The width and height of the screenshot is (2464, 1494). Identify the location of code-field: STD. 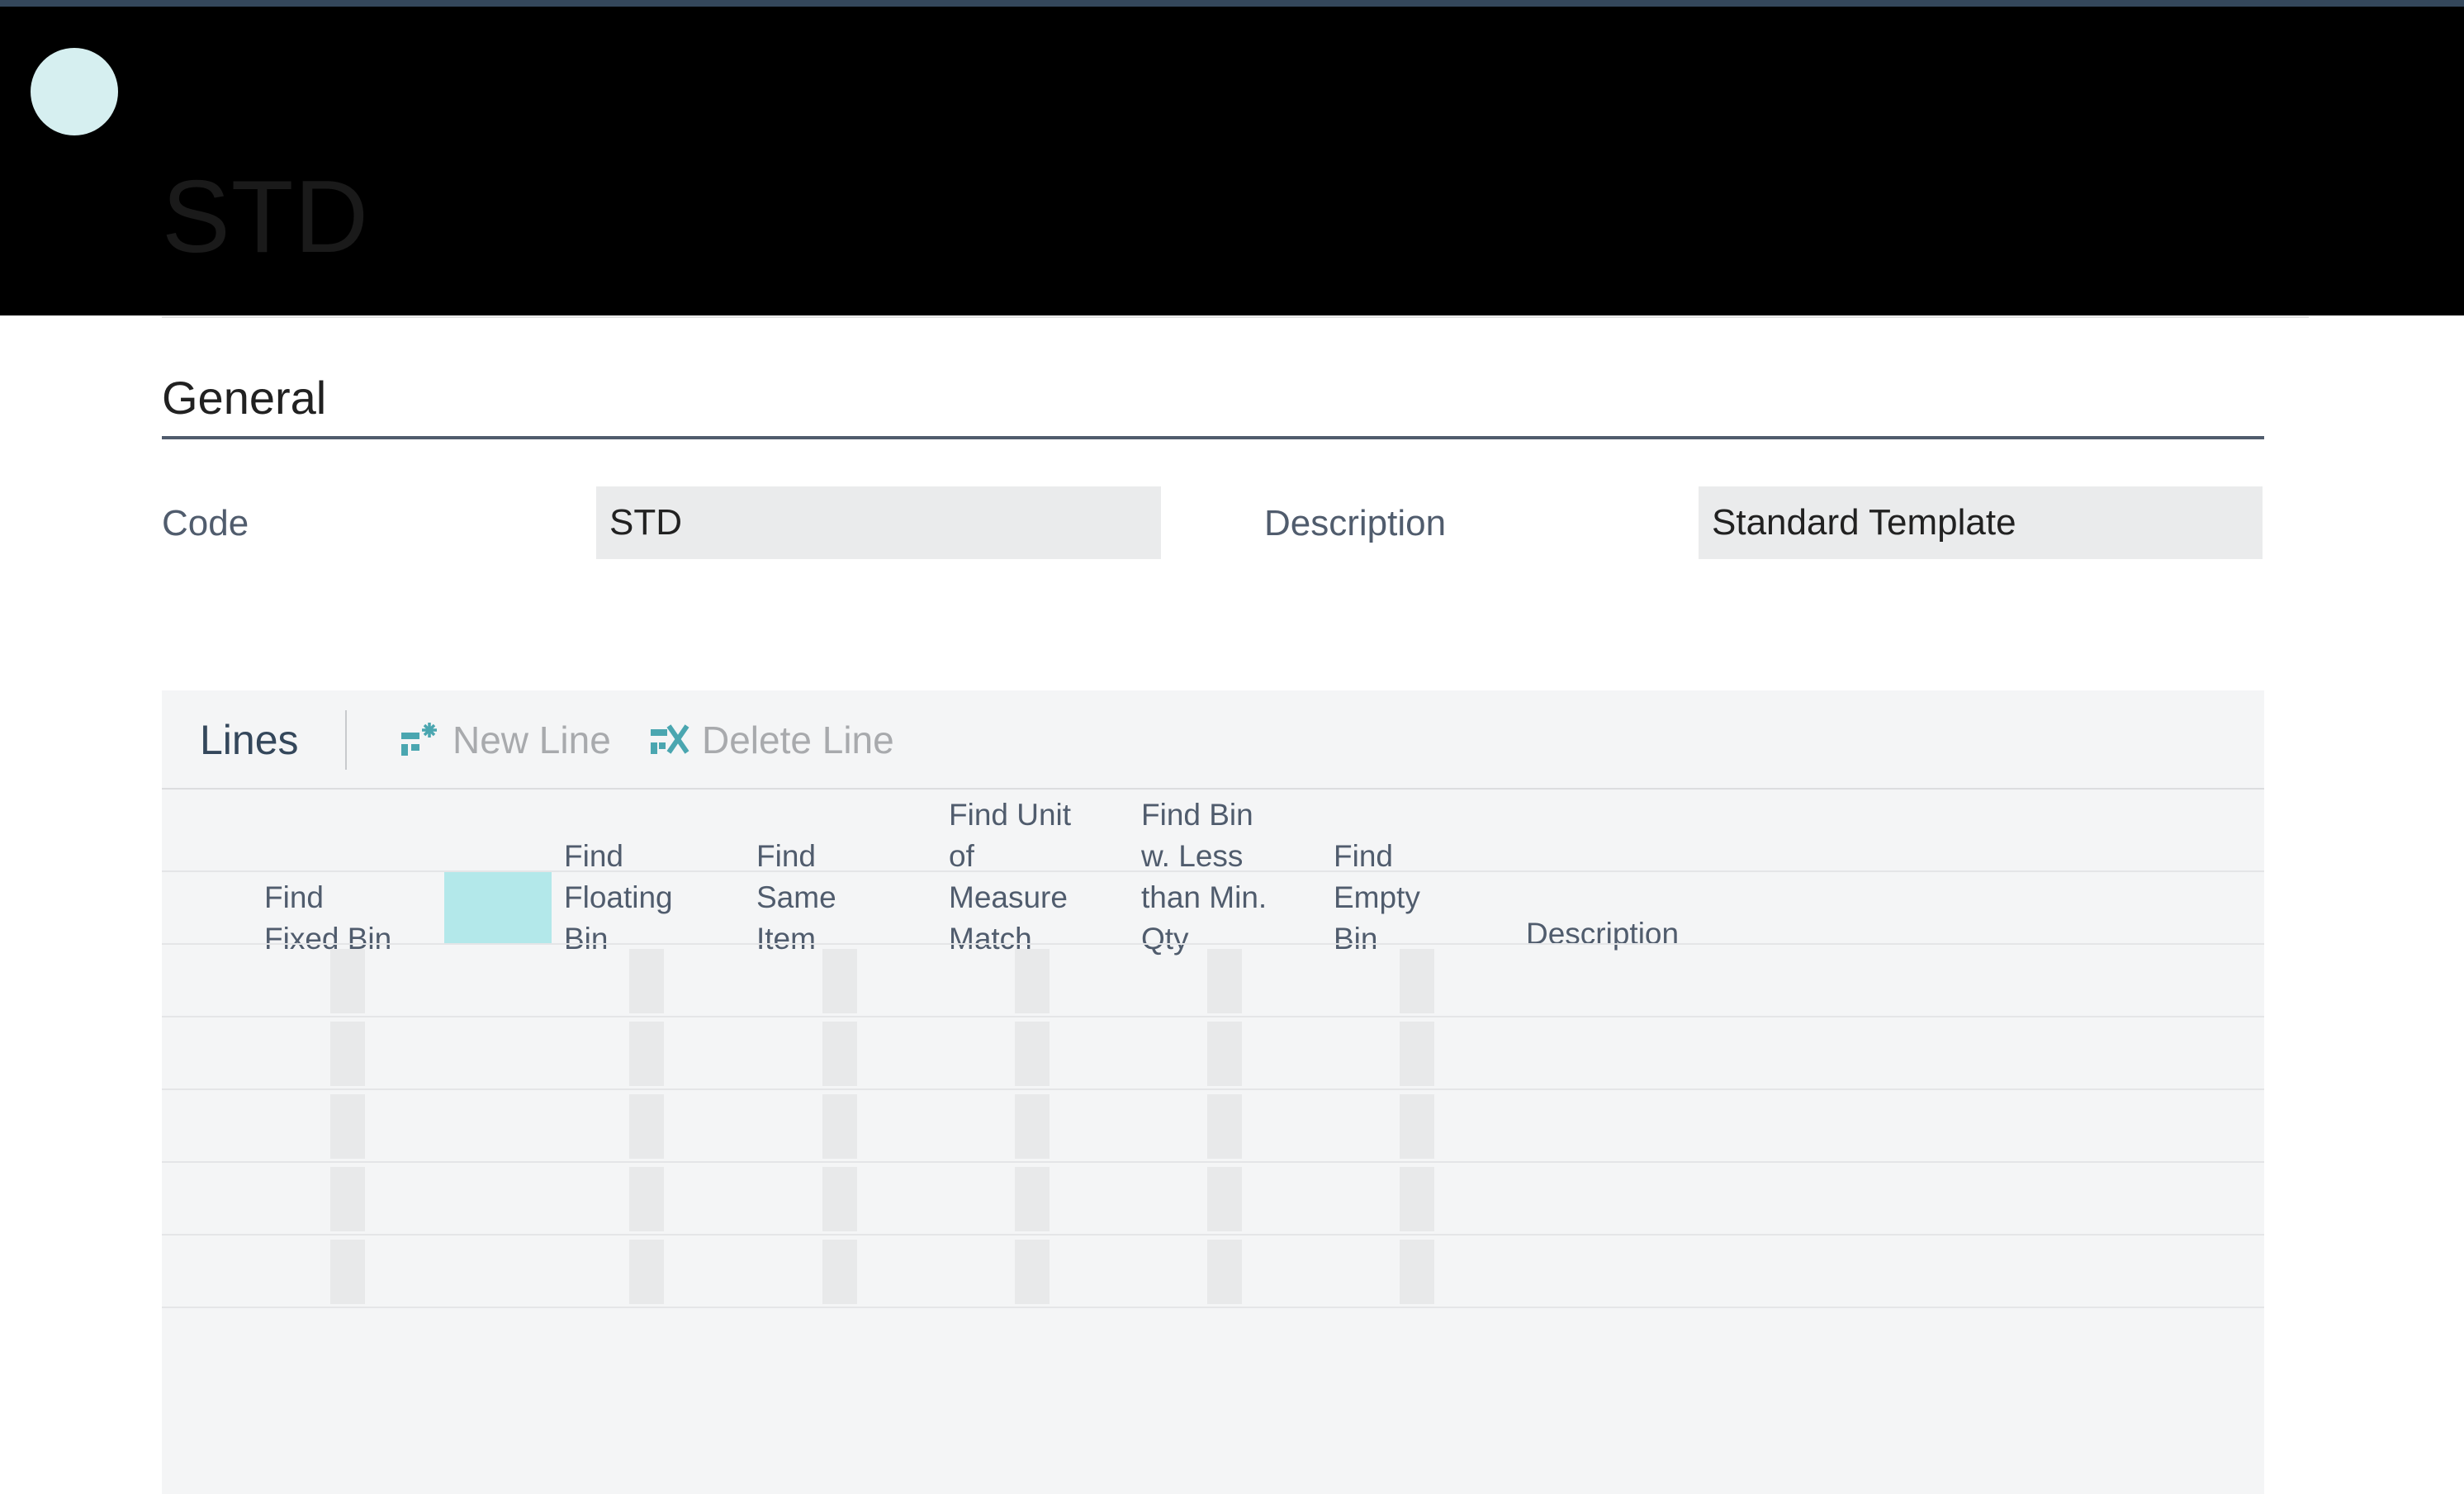
(878, 522).